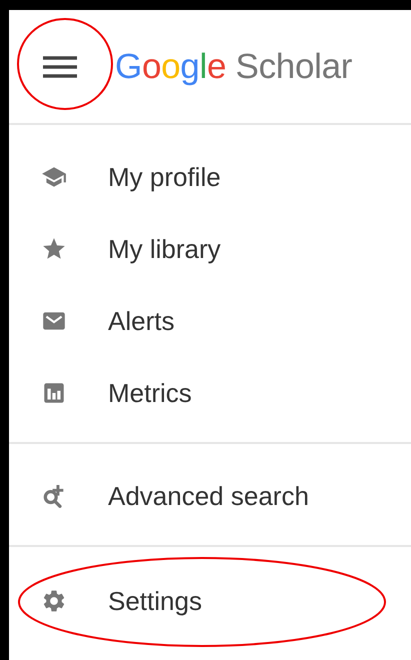 This screenshot has height=660, width=411. Describe the element at coordinates (210, 177) in the screenshot. I see `menu-item: My profile` at that location.